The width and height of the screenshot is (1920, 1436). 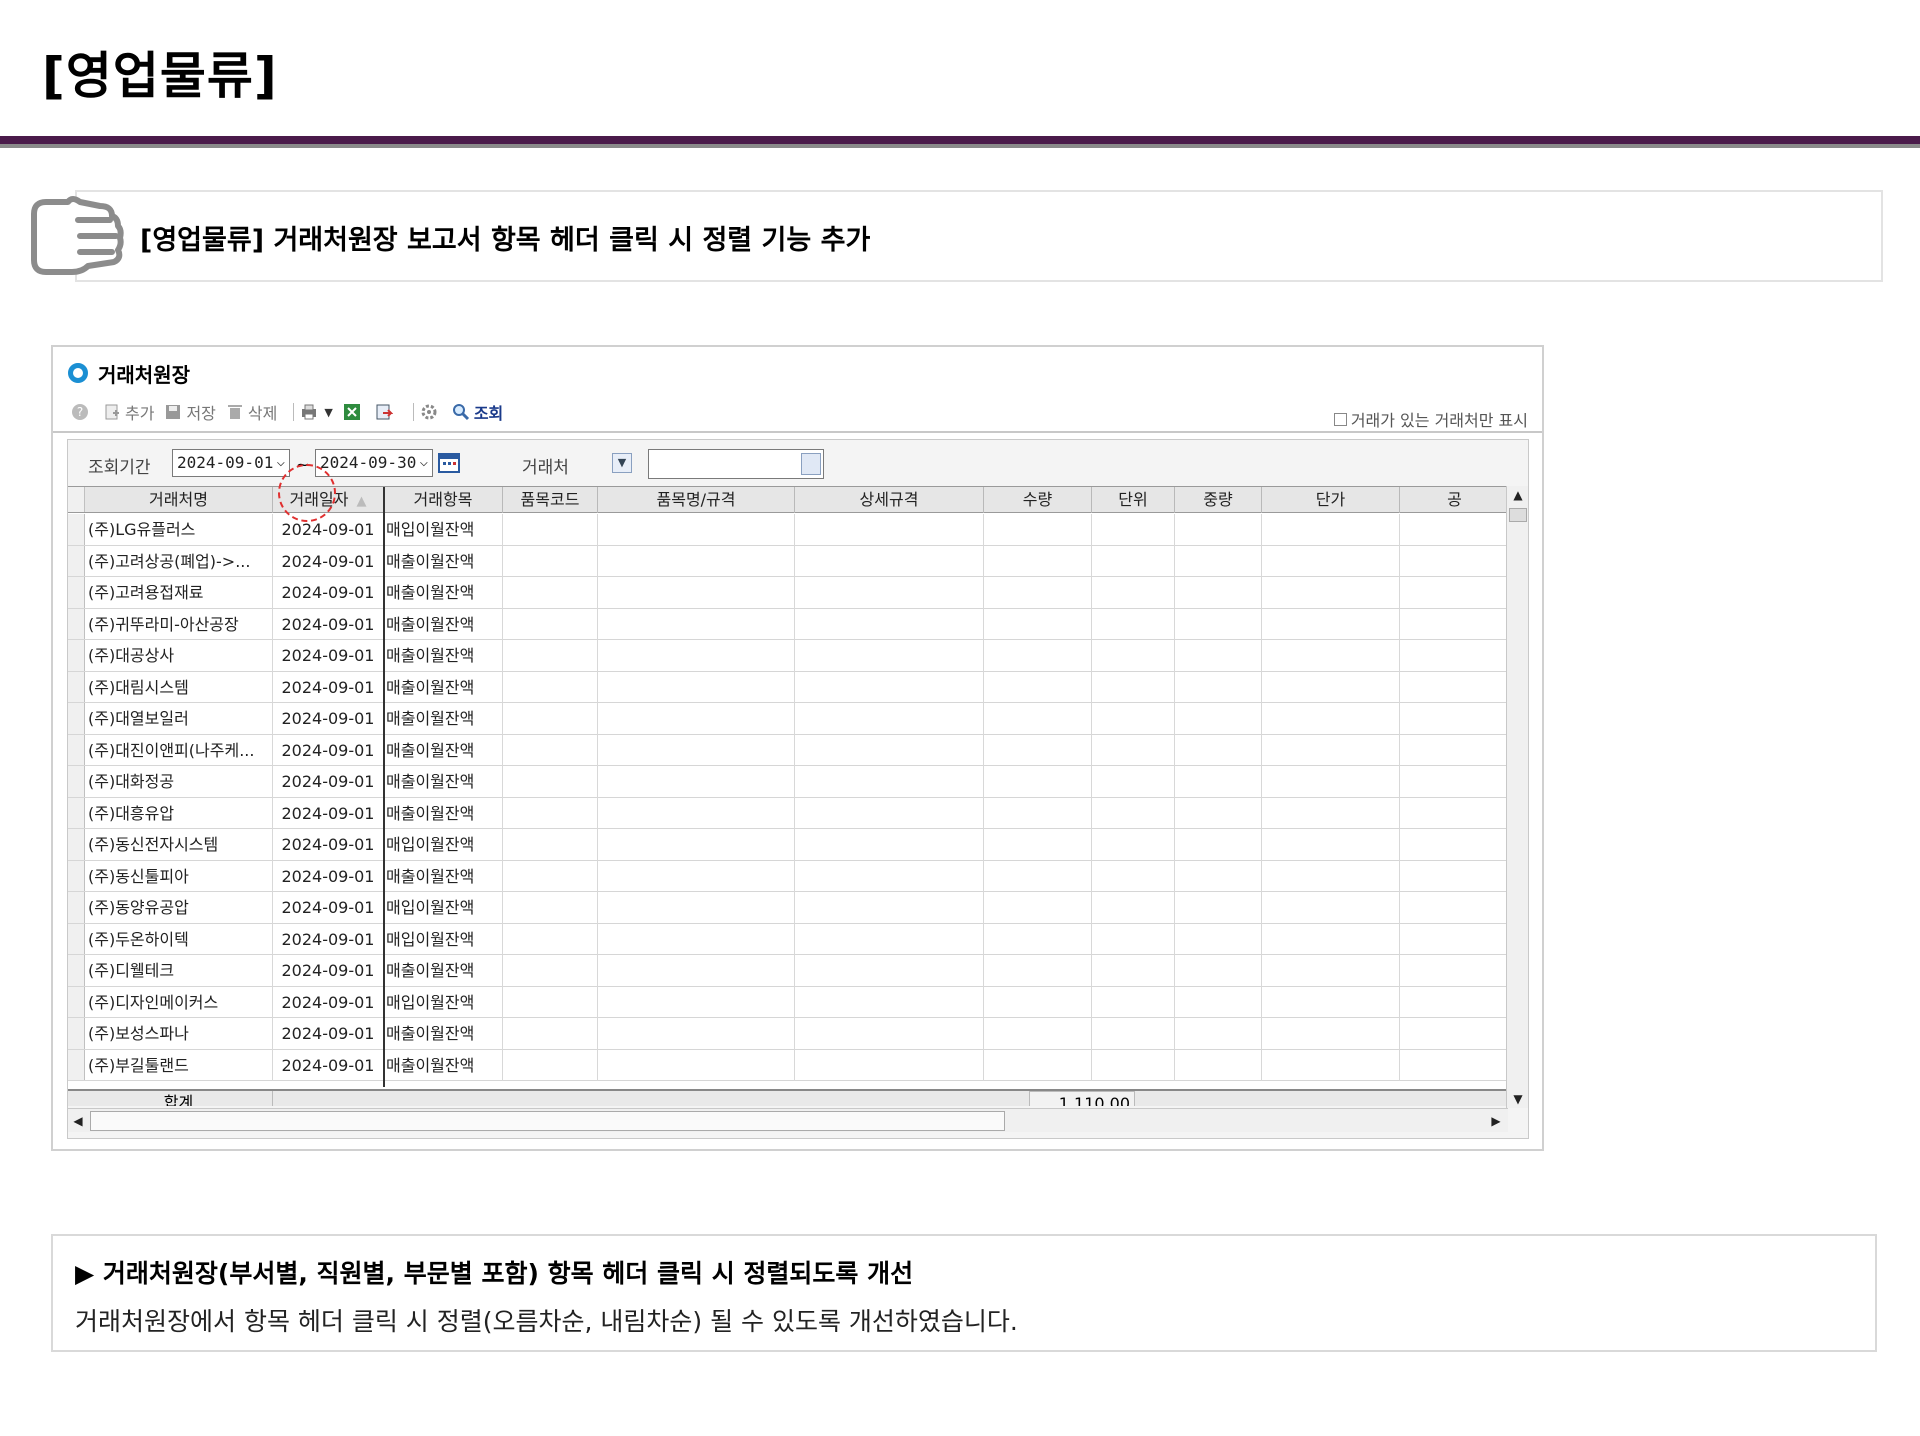 I want to click on scroll-right-icon: ▶, so click(x=1496, y=1121).